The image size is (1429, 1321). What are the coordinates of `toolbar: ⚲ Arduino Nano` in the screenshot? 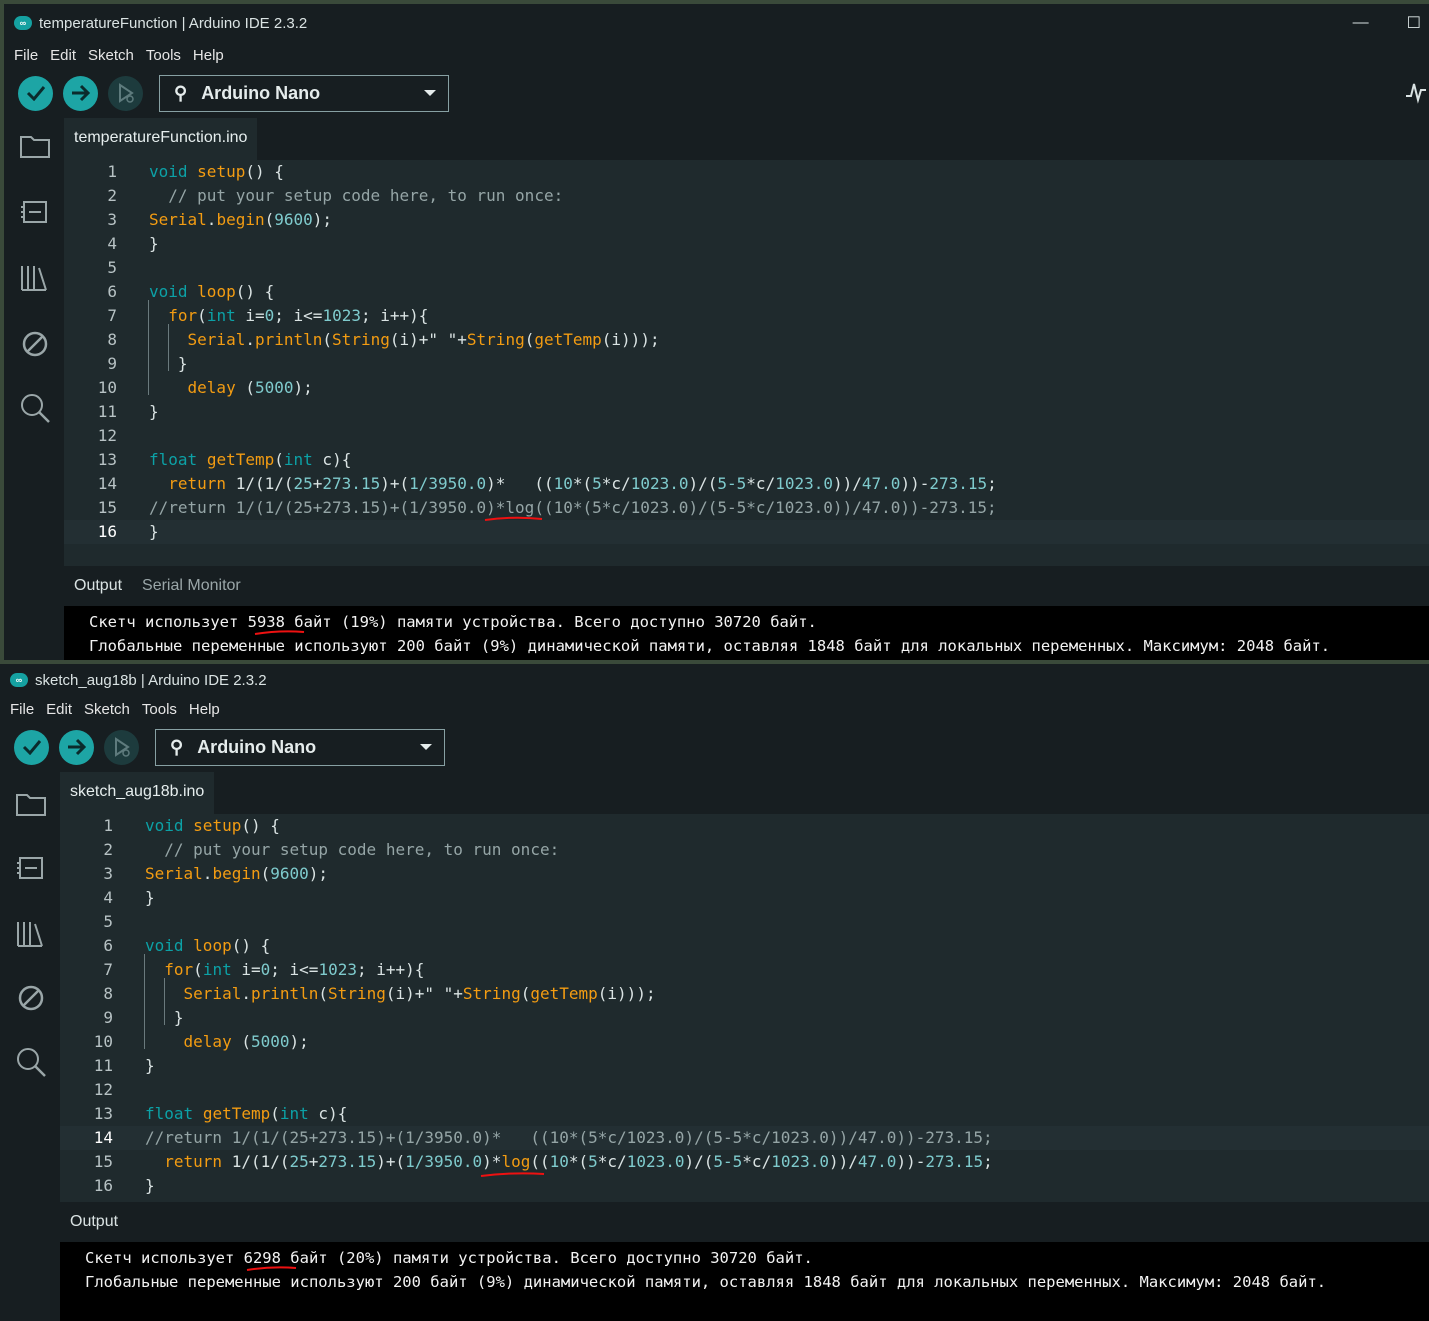 It's located at (716, 93).